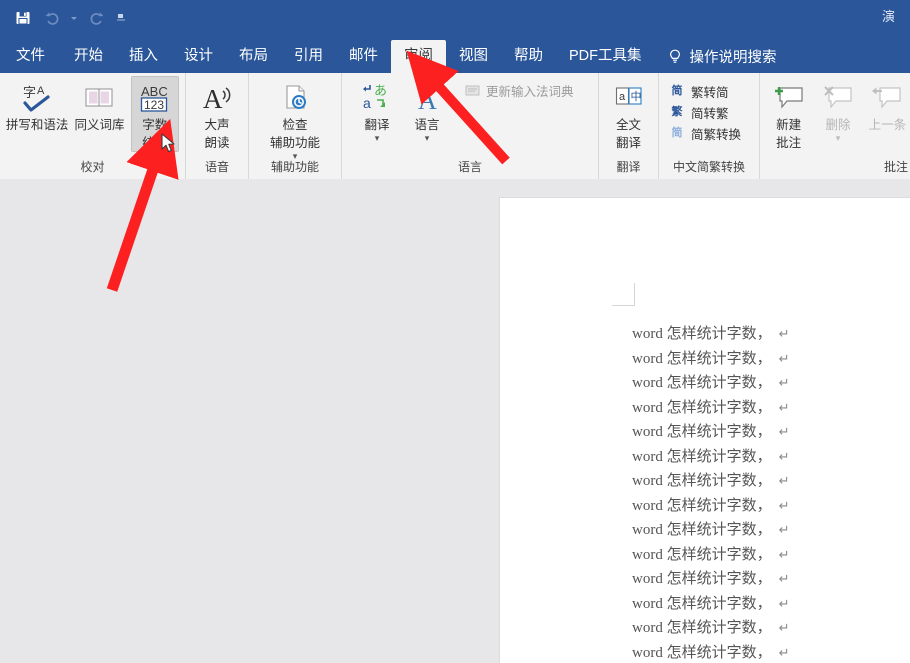 The image size is (910, 663). I want to click on svg-text: A, so click(41, 91).